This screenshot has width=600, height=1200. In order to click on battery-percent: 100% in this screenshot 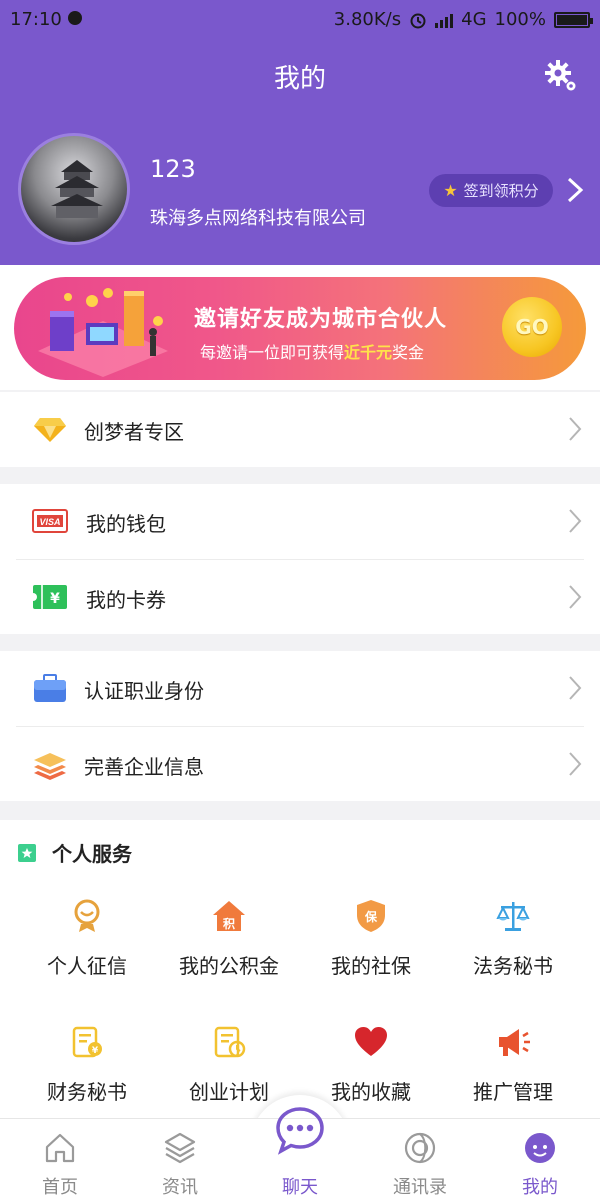, I will do `click(520, 19)`.